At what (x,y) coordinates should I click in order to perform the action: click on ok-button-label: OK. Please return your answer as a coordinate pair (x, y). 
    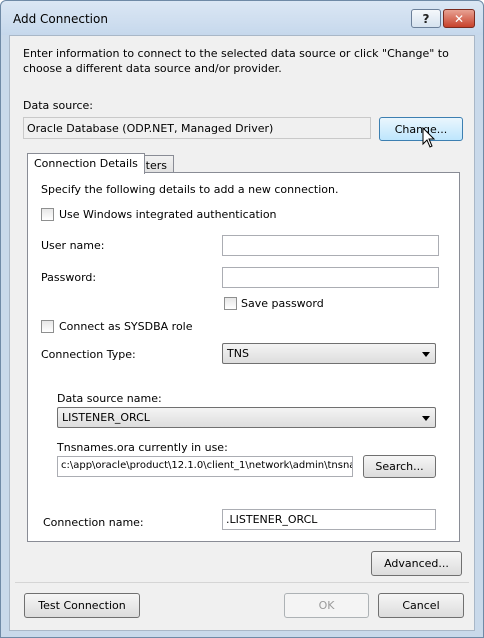
    Looking at the image, I should click on (326, 605).